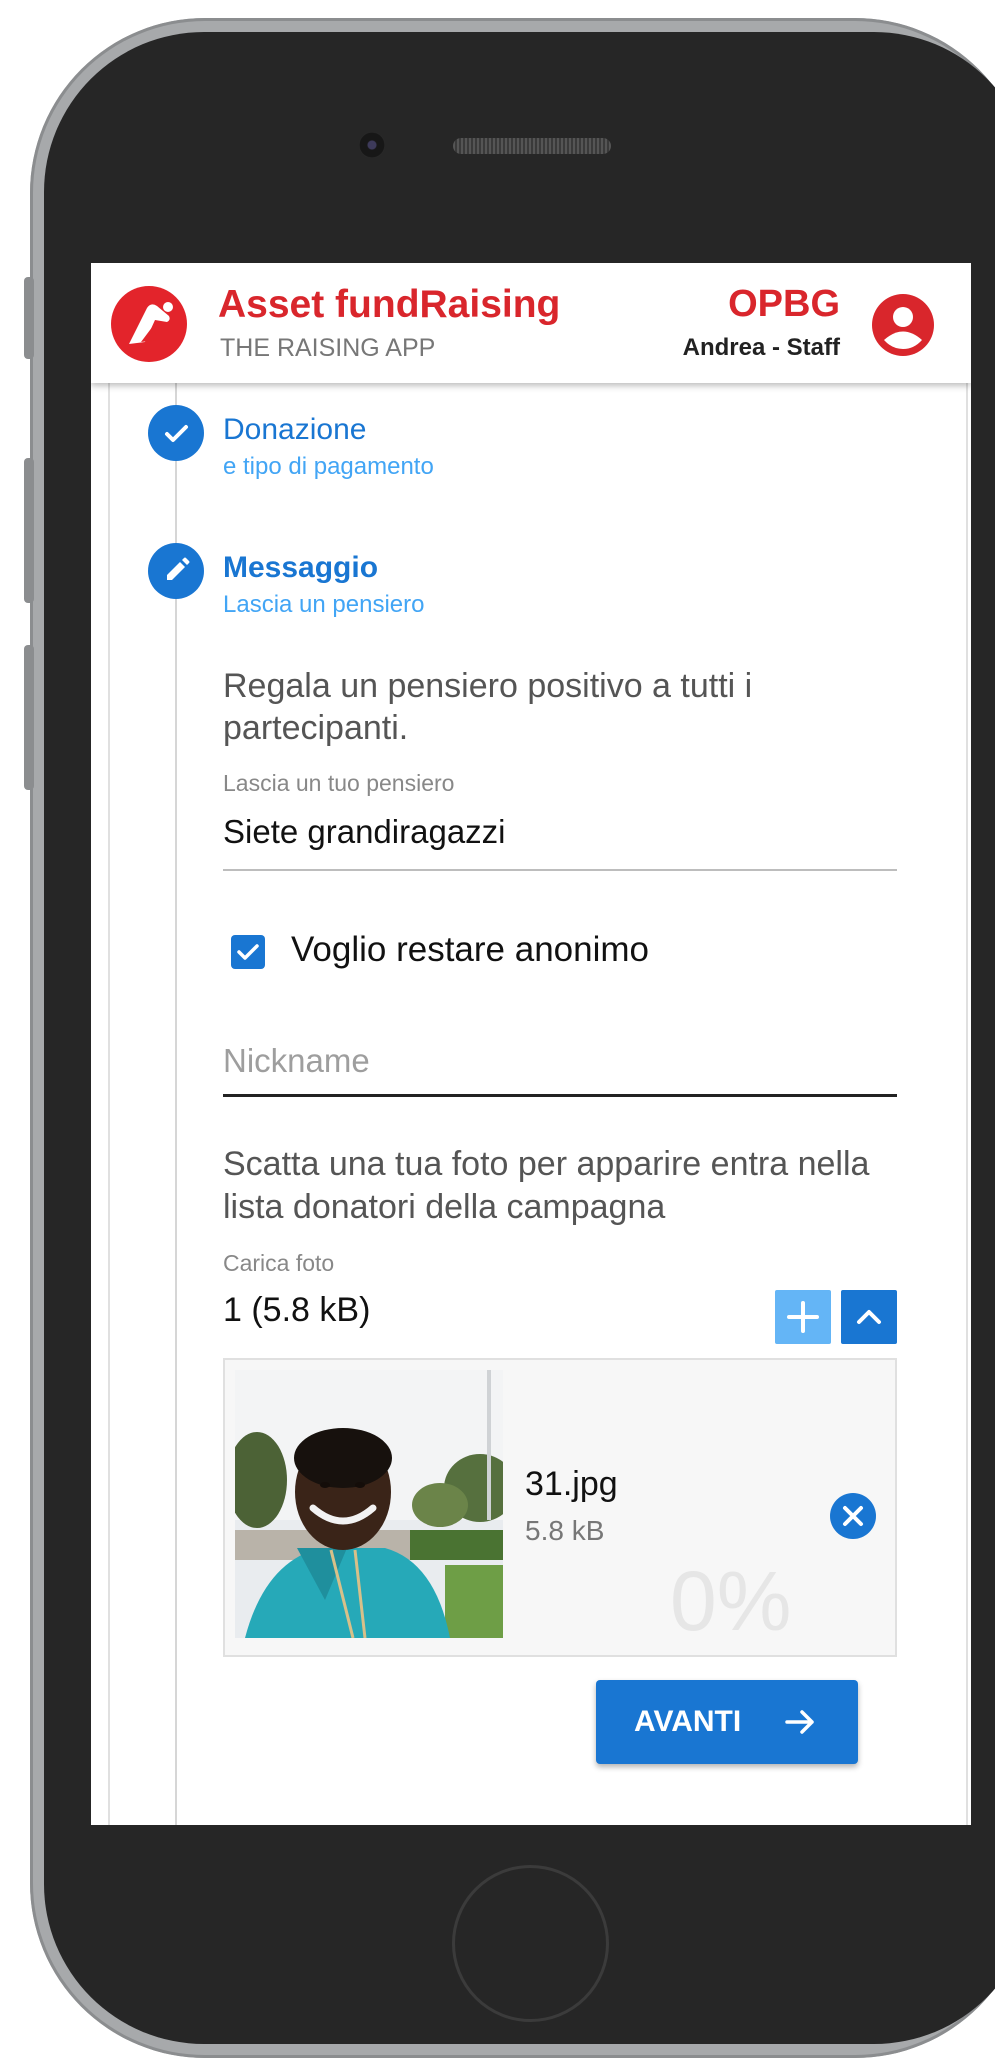 This screenshot has width=995, height=2061. Describe the element at coordinates (967, 1104) in the screenshot. I see `content-border-right` at that location.